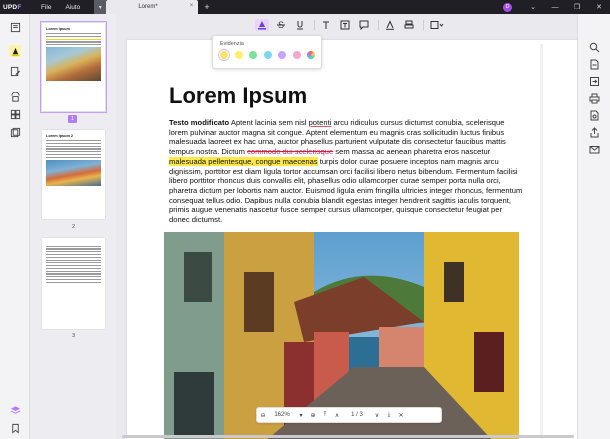 The width and height of the screenshot is (610, 439). Describe the element at coordinates (12, 7) in the screenshot. I see `app-logo: UPDF` at that location.